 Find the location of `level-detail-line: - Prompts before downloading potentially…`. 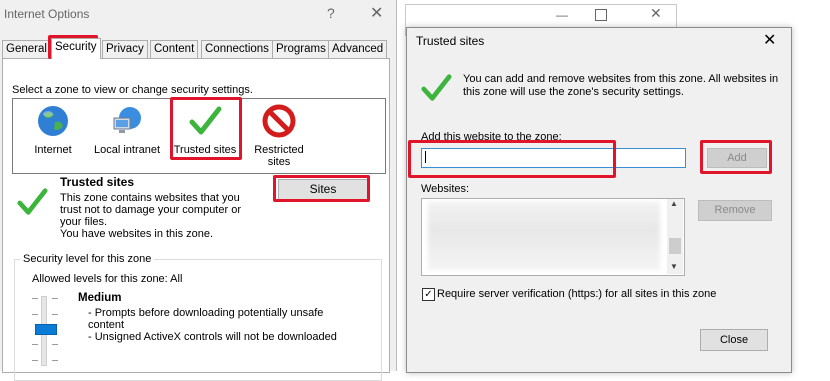

level-detail-line: - Prompts before downloading potentially… is located at coordinates (206, 313).